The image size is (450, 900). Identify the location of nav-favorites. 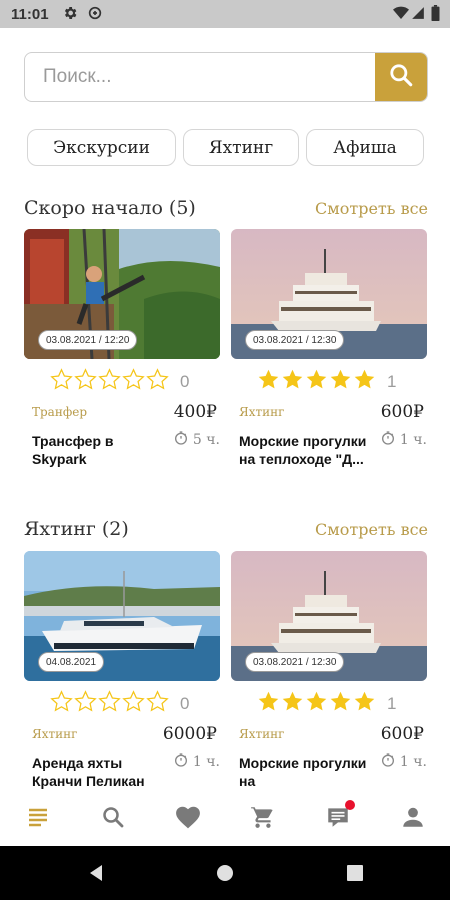
(188, 819).